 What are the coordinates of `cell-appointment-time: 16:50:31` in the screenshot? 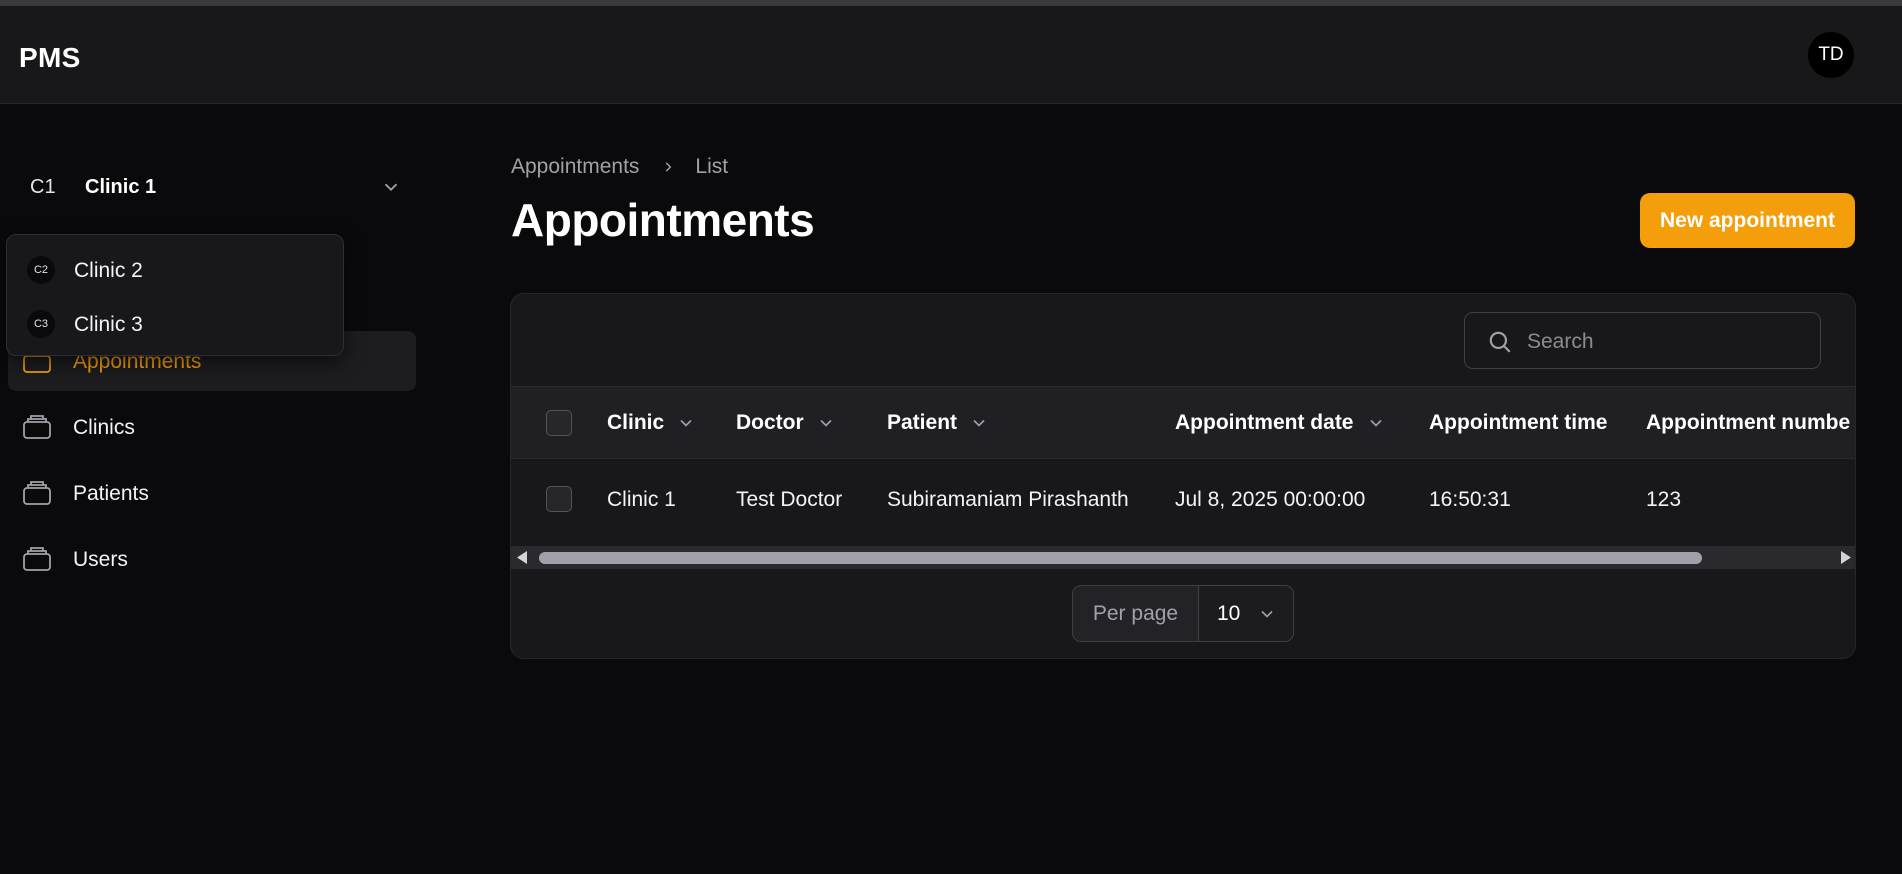 It's located at (1470, 499).